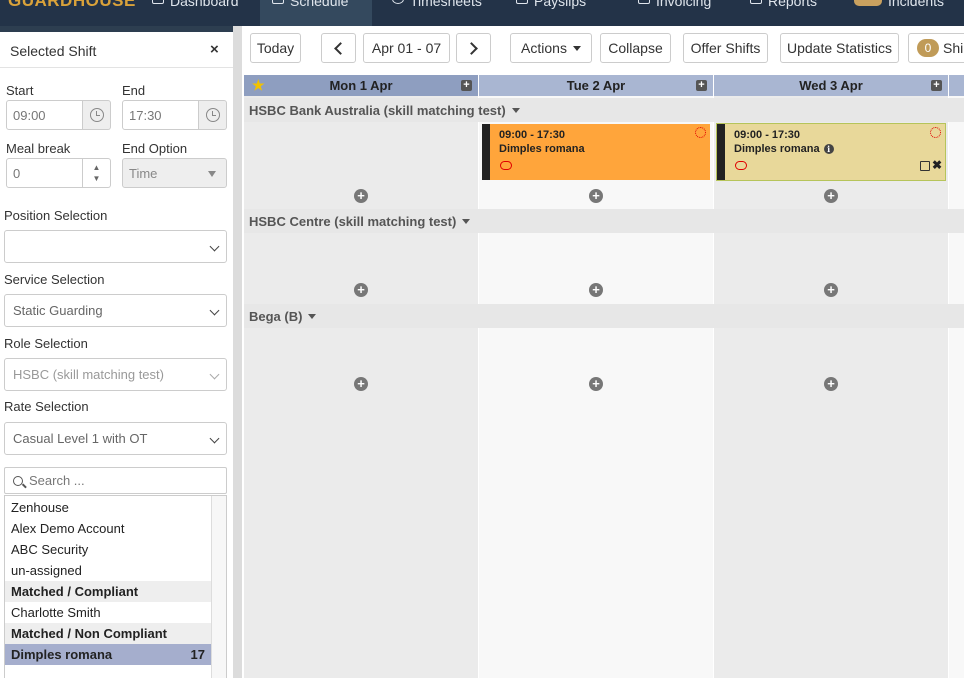  Describe the element at coordinates (828, 149) in the screenshot. I see `info-icon: i` at that location.